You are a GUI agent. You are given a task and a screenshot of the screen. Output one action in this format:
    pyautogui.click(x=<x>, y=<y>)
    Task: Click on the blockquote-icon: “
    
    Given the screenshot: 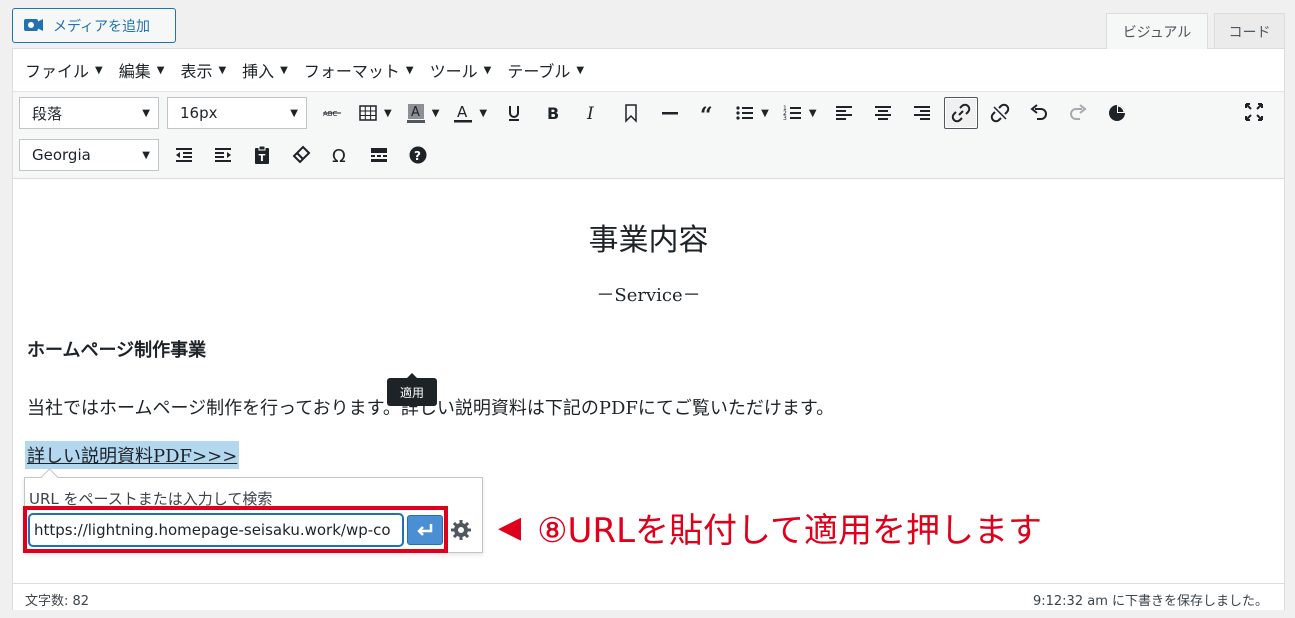 What is the action you would take?
    pyautogui.click(x=706, y=113)
    